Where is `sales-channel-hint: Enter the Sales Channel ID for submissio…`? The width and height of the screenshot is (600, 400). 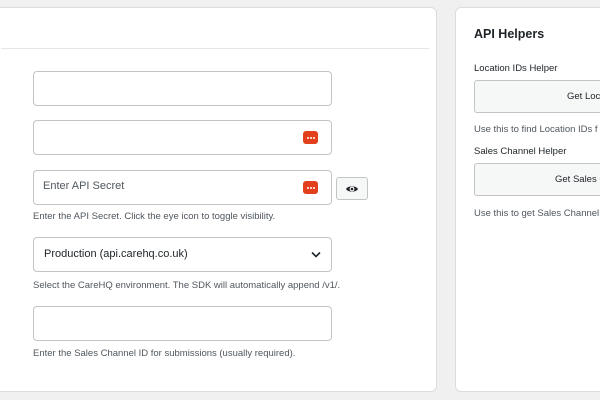 sales-channel-hint: Enter the Sales Channel ID for submissio… is located at coordinates (164, 353).